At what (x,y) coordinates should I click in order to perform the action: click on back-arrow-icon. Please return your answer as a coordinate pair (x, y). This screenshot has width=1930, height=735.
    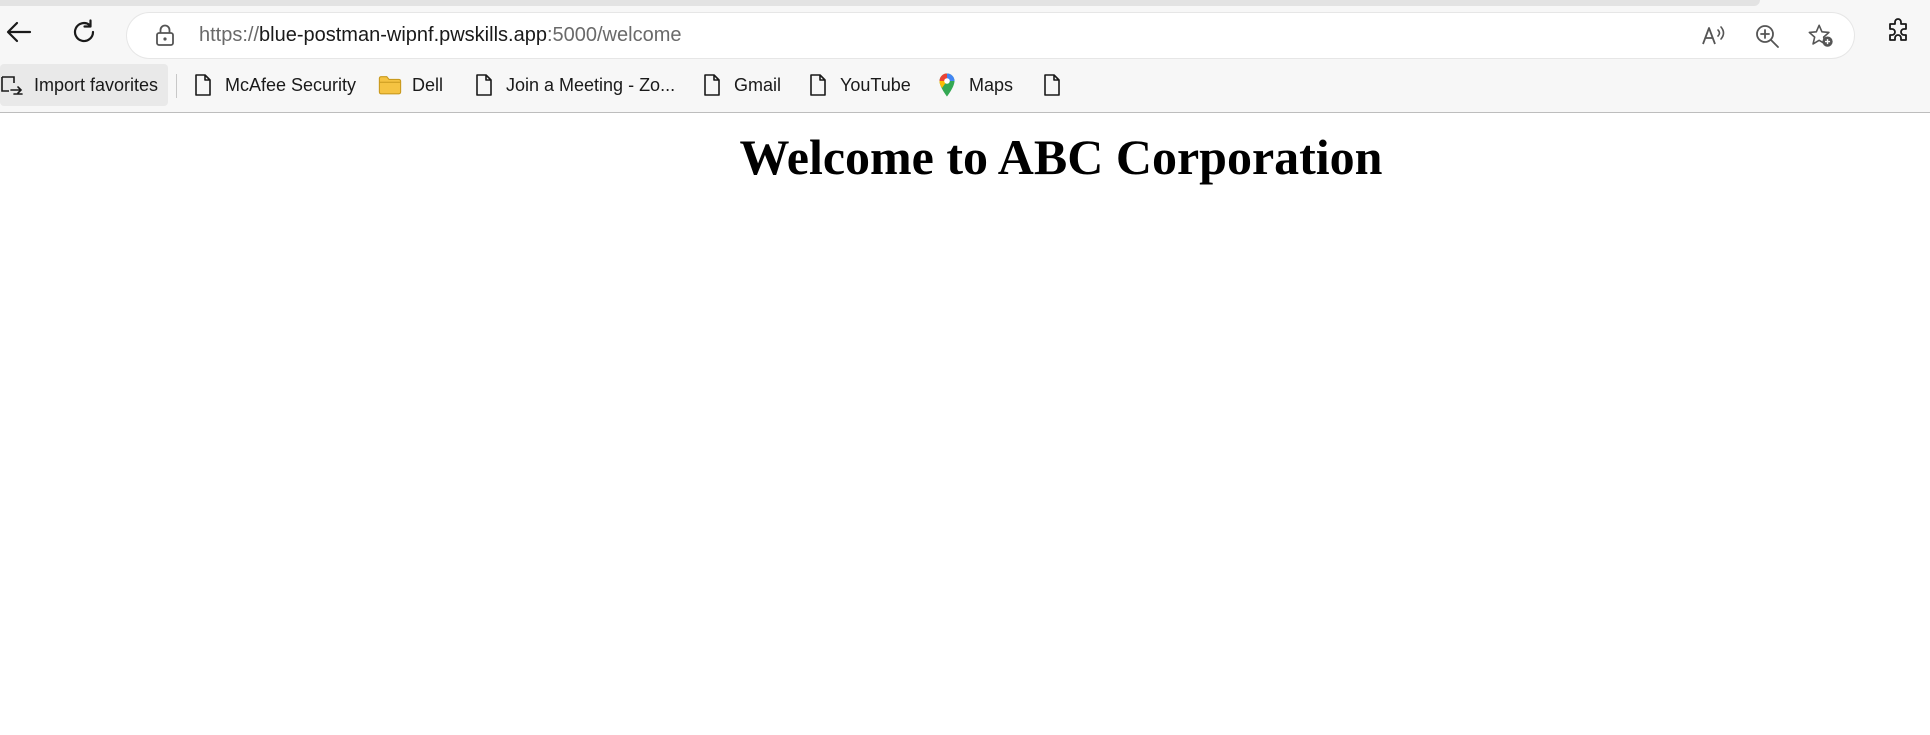
    Looking at the image, I should click on (18, 34).